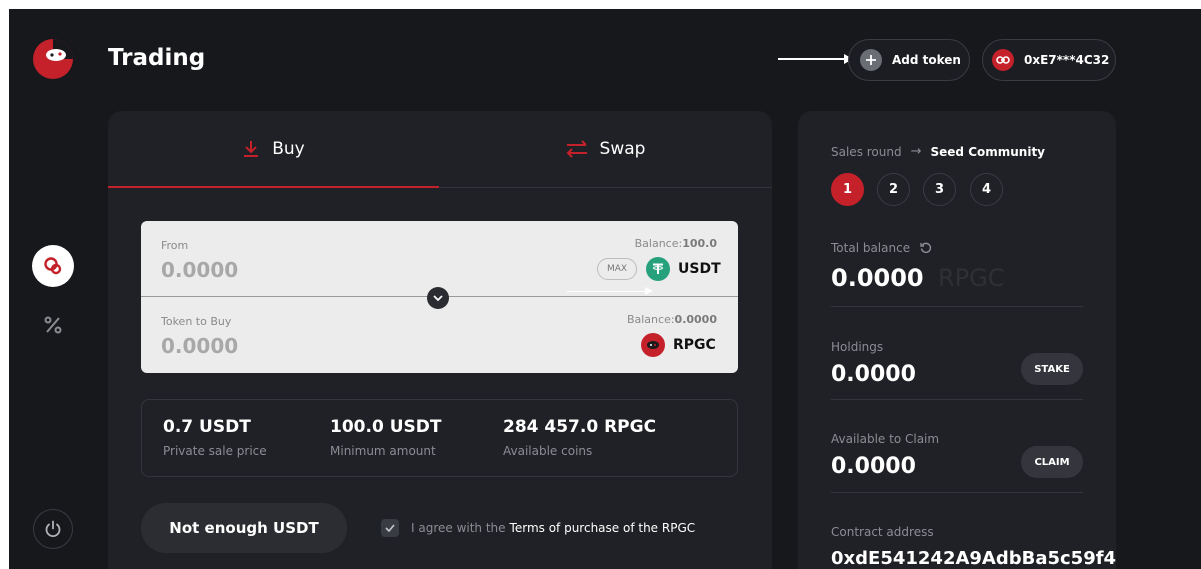 The image size is (1201, 569). I want to click on holdings-label: Holdings, so click(857, 347).